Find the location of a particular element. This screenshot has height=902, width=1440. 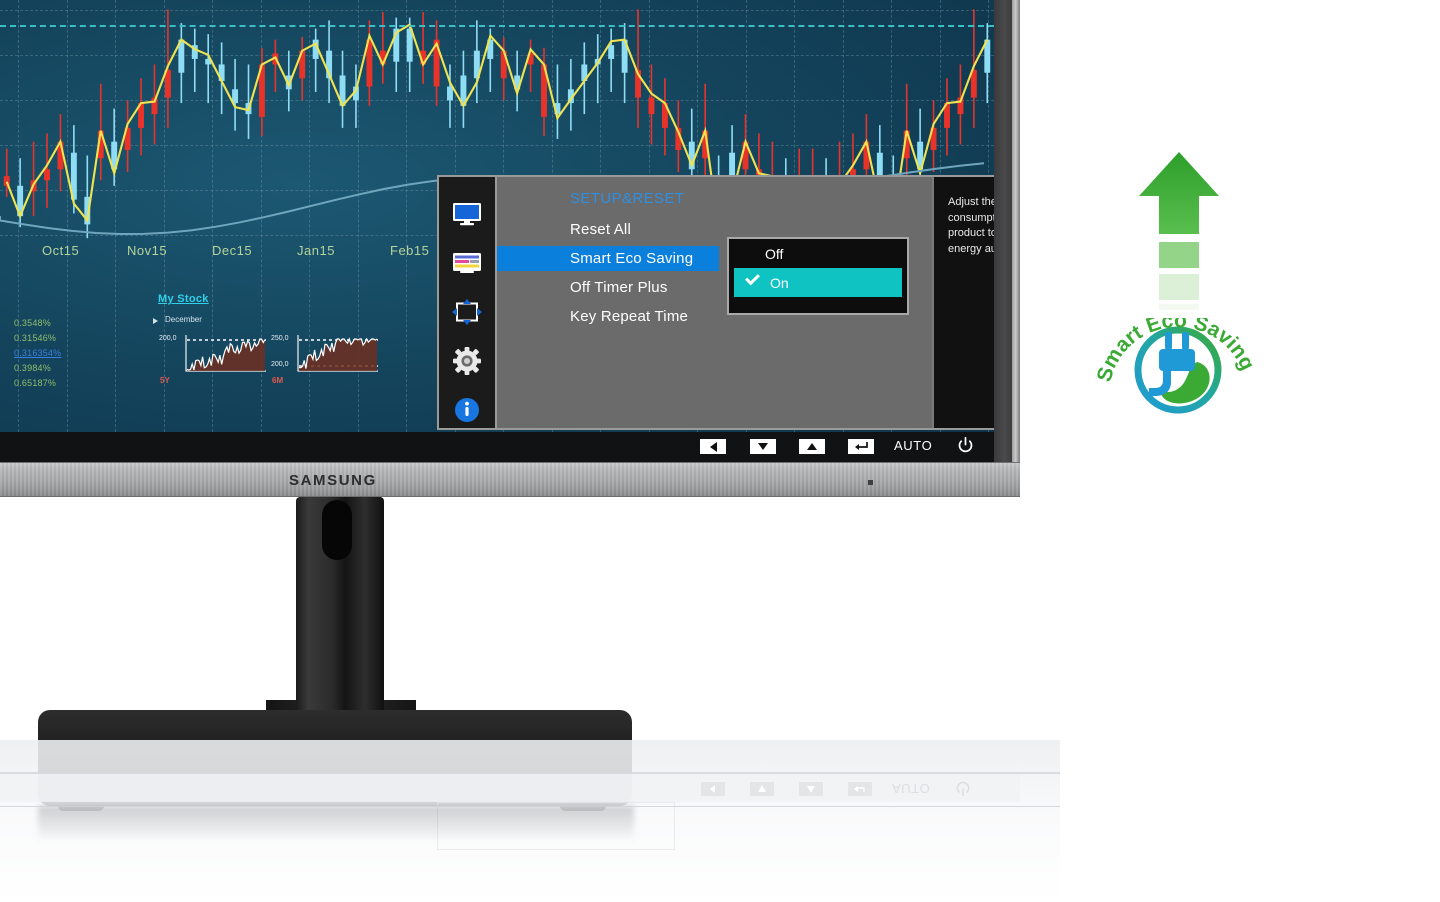

cable-management-slot is located at coordinates (337, 530).